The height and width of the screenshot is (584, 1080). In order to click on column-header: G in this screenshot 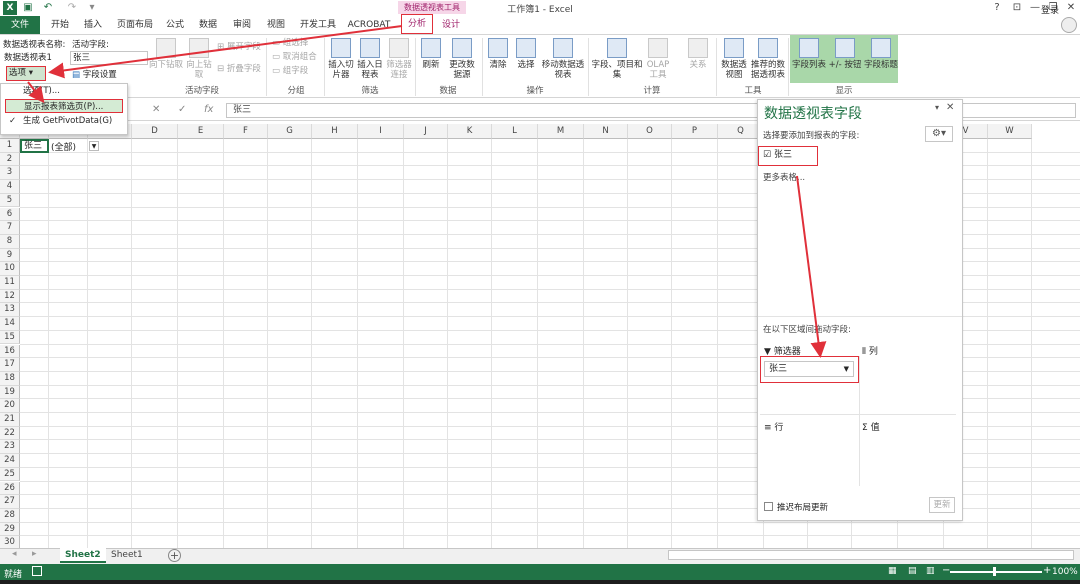, I will do `click(290, 131)`.